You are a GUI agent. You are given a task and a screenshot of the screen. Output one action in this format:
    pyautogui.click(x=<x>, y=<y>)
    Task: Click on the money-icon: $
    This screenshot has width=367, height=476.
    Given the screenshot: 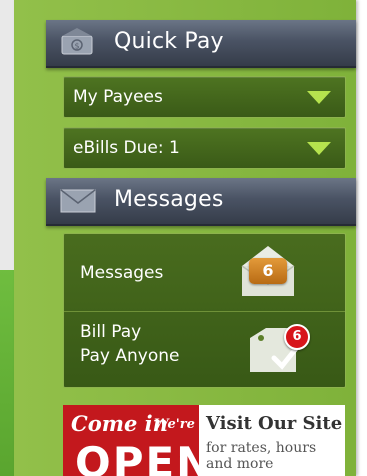 What is the action you would take?
    pyautogui.click(x=78, y=43)
    